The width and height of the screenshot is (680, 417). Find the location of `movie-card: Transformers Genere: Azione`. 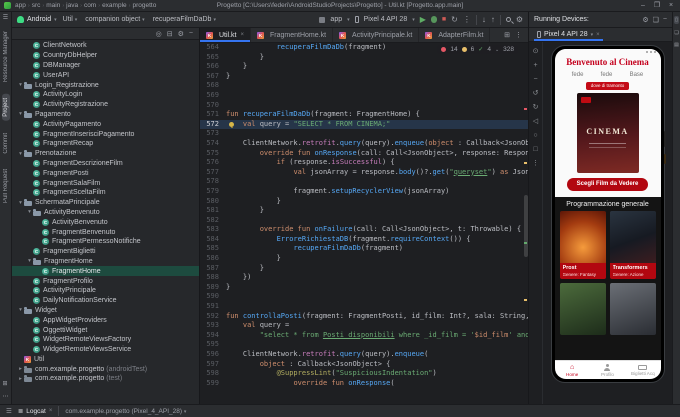

movie-card: Transformers Genere: Azione is located at coordinates (632, 245).